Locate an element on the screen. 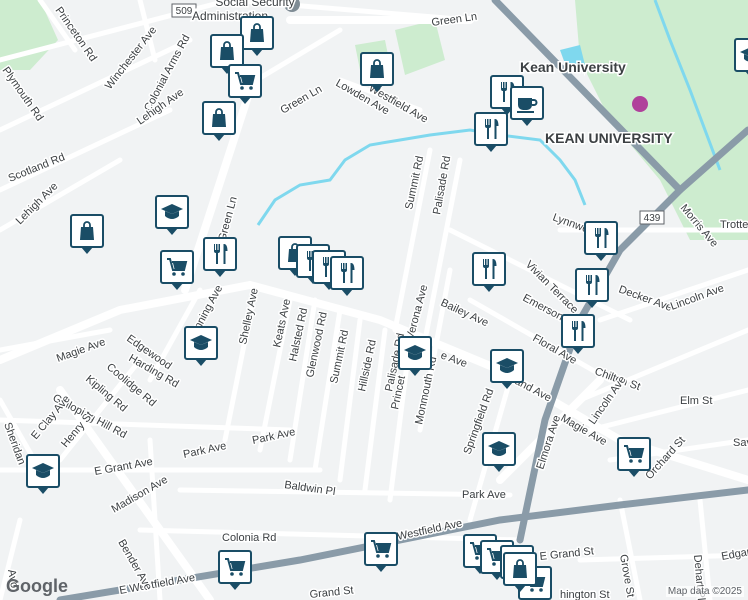  svg-text: Scotland Rd is located at coordinates (37, 168).